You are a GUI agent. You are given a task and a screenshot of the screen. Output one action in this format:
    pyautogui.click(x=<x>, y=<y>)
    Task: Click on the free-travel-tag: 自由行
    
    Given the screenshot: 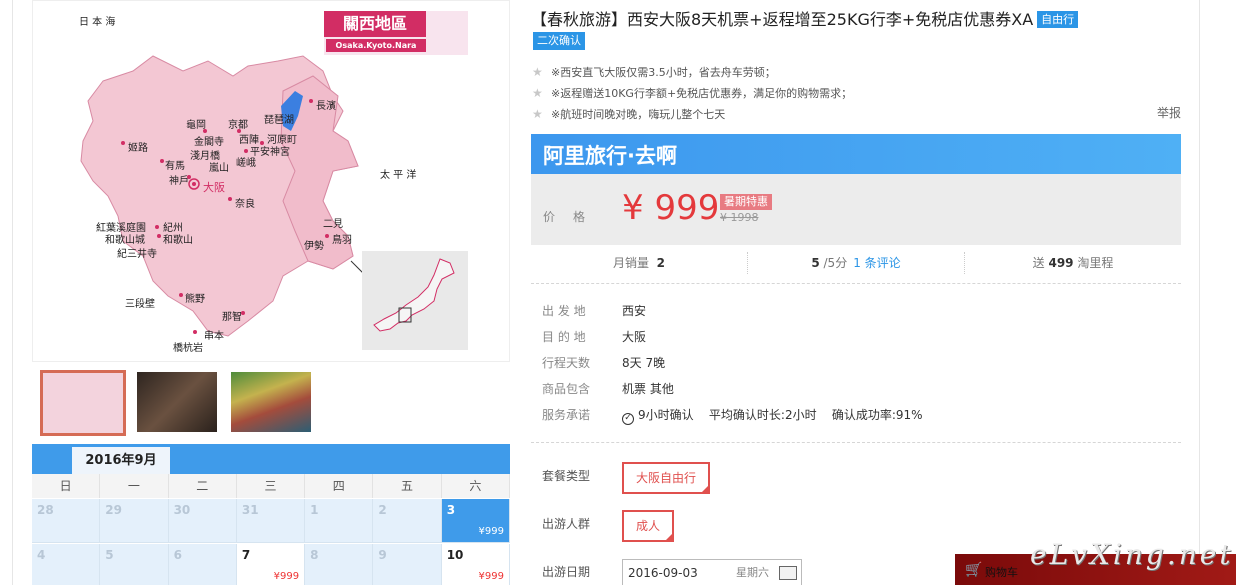 What is the action you would take?
    pyautogui.click(x=1058, y=19)
    